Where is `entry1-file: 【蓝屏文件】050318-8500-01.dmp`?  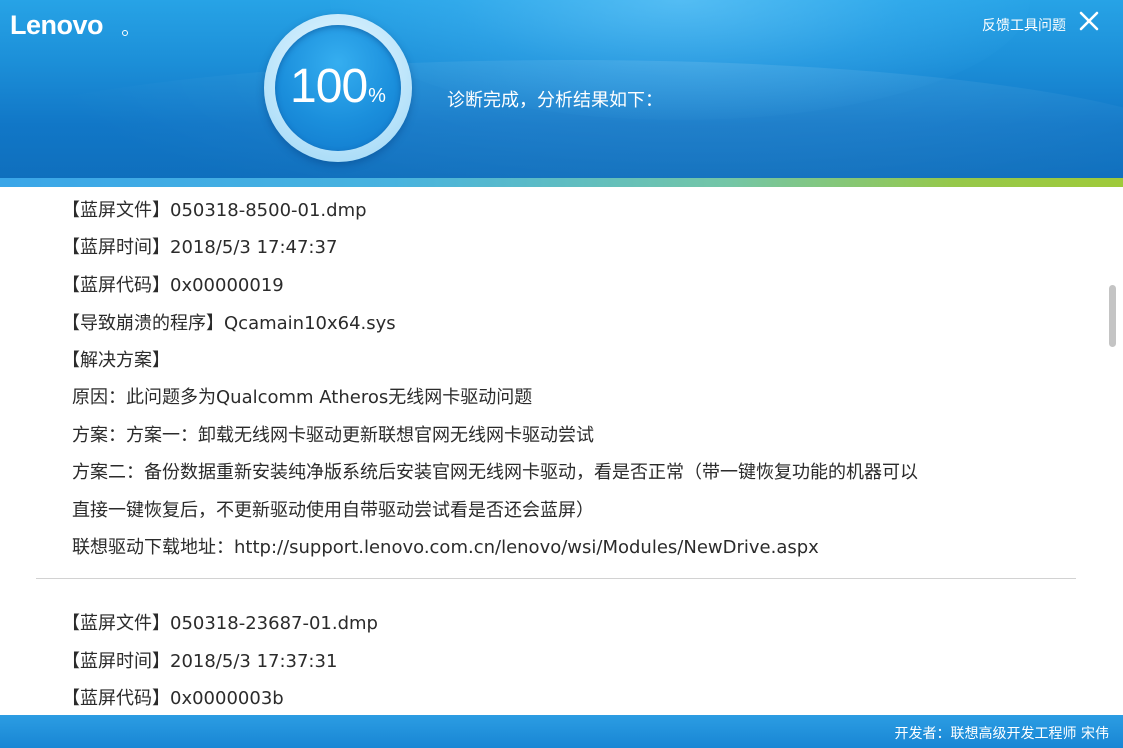
entry1-file: 【蓝屏文件】050318-8500-01.dmp is located at coordinates (214, 210).